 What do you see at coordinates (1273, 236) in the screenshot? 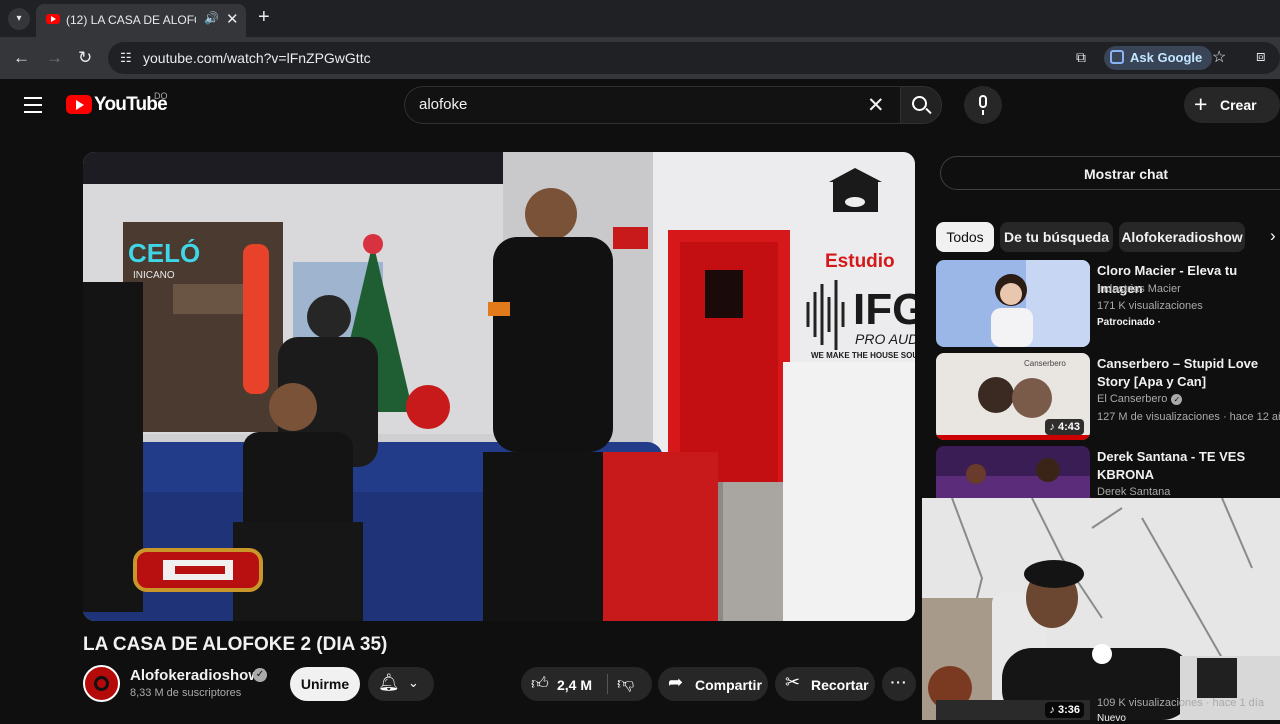
I see `chevron-right-icon: ›` at bounding box center [1273, 236].